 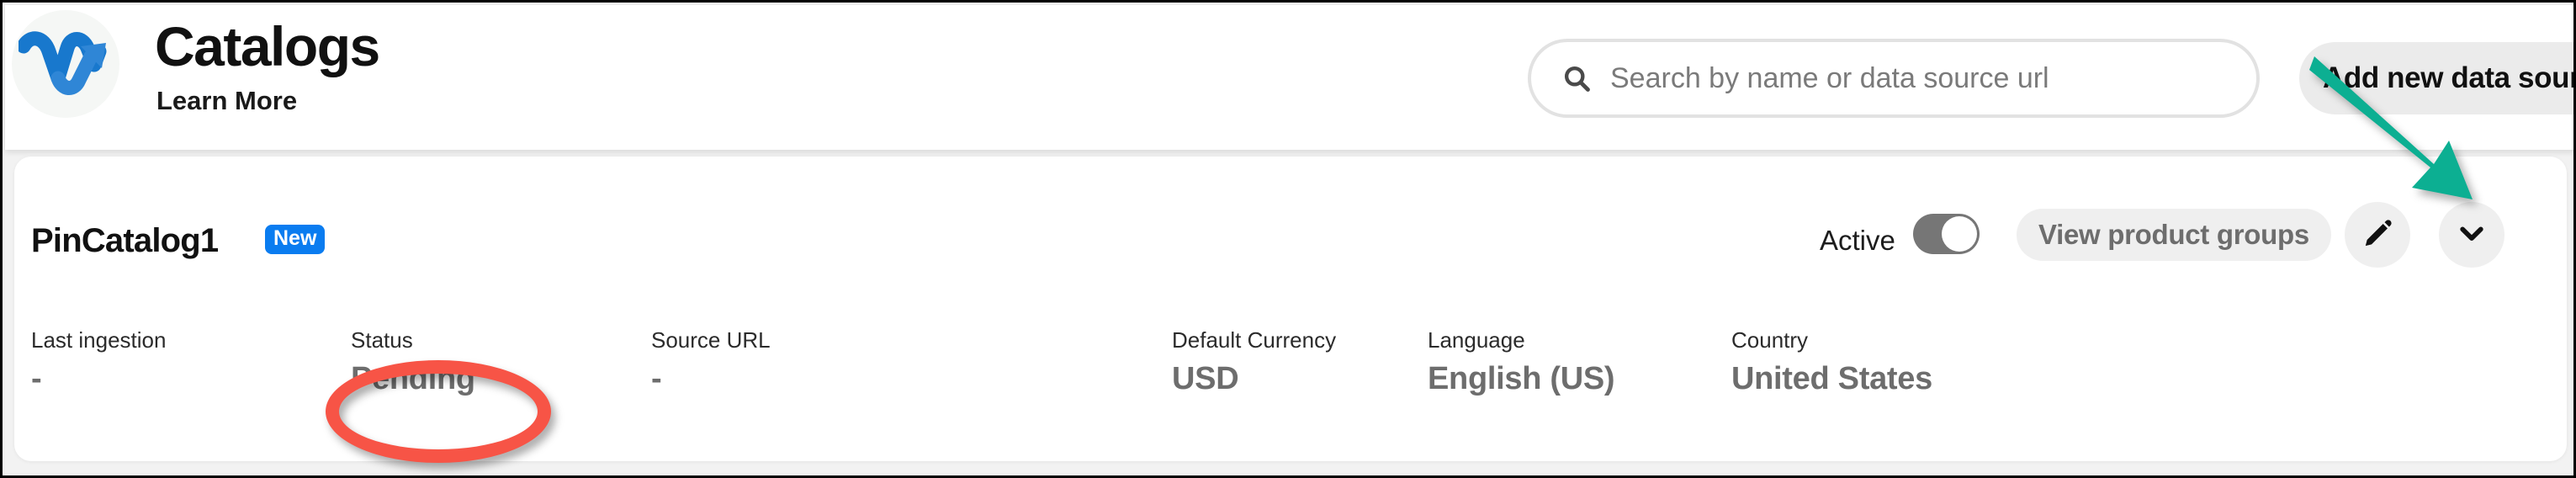 What do you see at coordinates (295, 239) in the screenshot?
I see `new-badge: New` at bounding box center [295, 239].